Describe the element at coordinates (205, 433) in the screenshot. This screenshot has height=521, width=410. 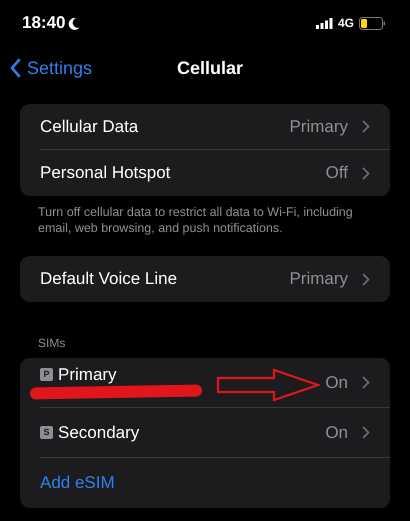
I see `settings-row: S Secondary On` at that location.